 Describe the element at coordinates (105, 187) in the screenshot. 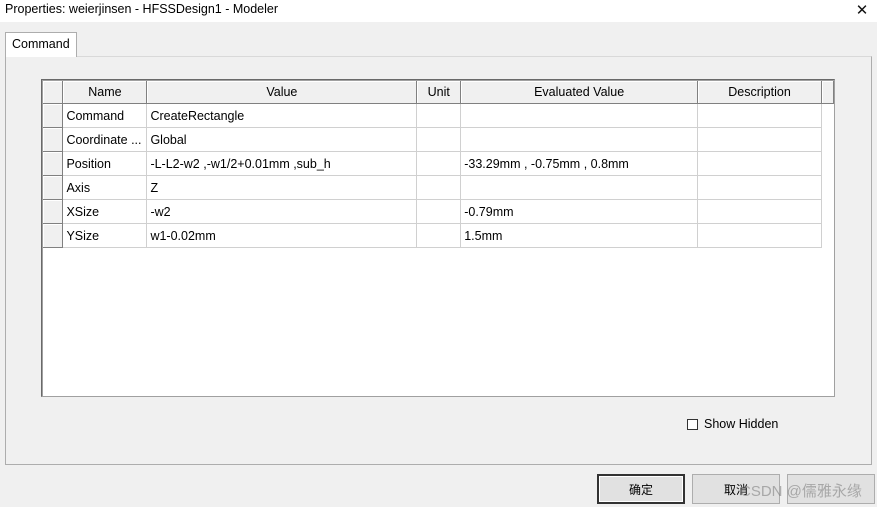

I see `cell-name: Axis` at that location.